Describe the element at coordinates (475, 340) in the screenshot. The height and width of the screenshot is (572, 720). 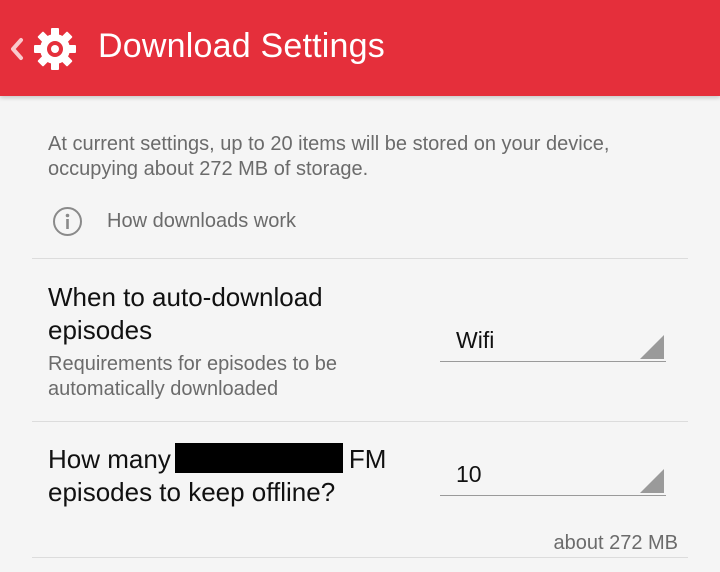
I see `auto-download-value: Wifi` at that location.